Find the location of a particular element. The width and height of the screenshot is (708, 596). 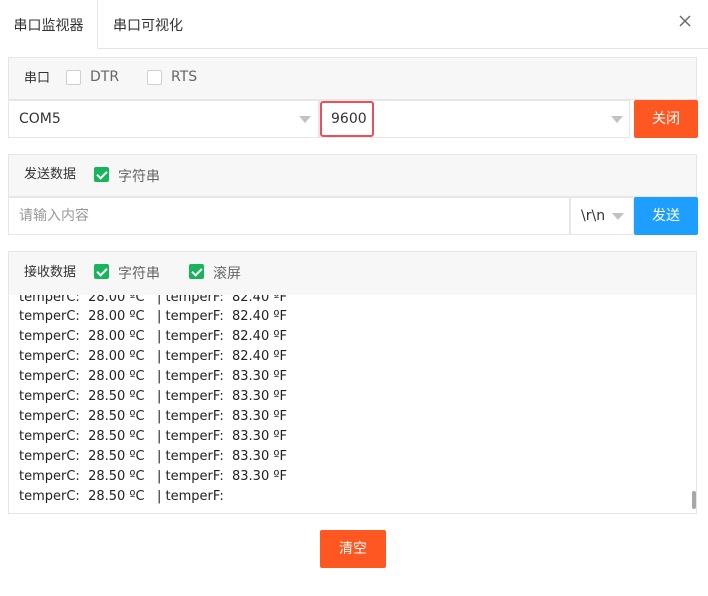

log-line: temperC: 28.50 ºC | temperF: is located at coordinates (121, 496).